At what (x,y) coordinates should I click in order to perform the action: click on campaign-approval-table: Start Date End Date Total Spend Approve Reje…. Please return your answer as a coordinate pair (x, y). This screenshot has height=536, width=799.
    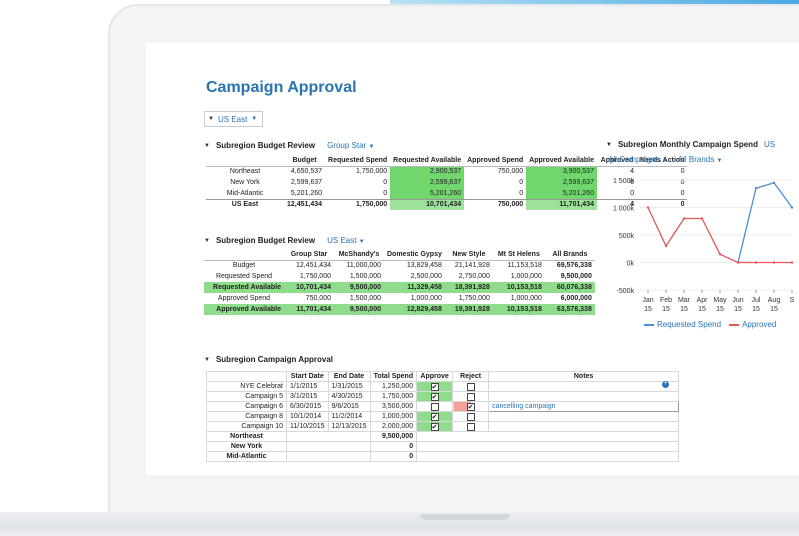
    Looking at the image, I should click on (443, 416).